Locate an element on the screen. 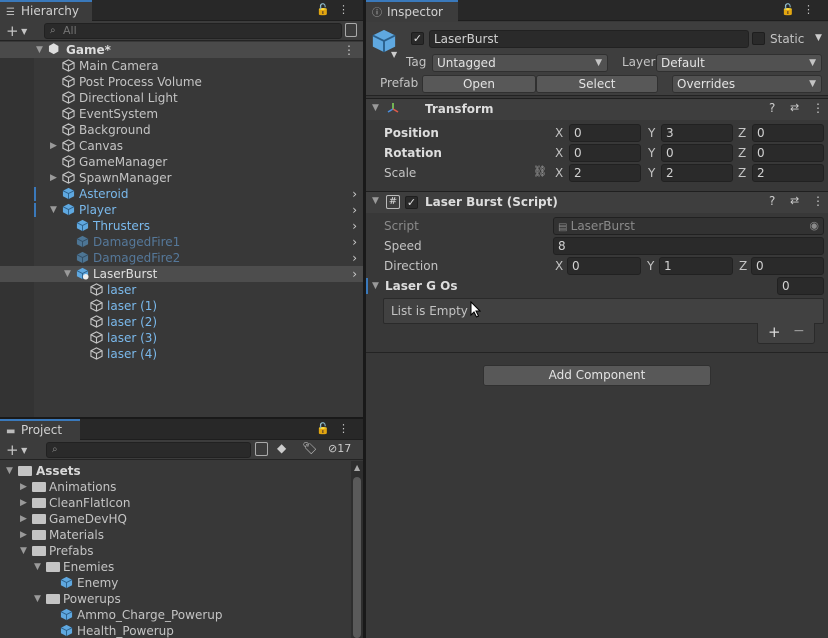 This screenshot has width=828, height=638. active-checkbox: ✓ is located at coordinates (417, 38).